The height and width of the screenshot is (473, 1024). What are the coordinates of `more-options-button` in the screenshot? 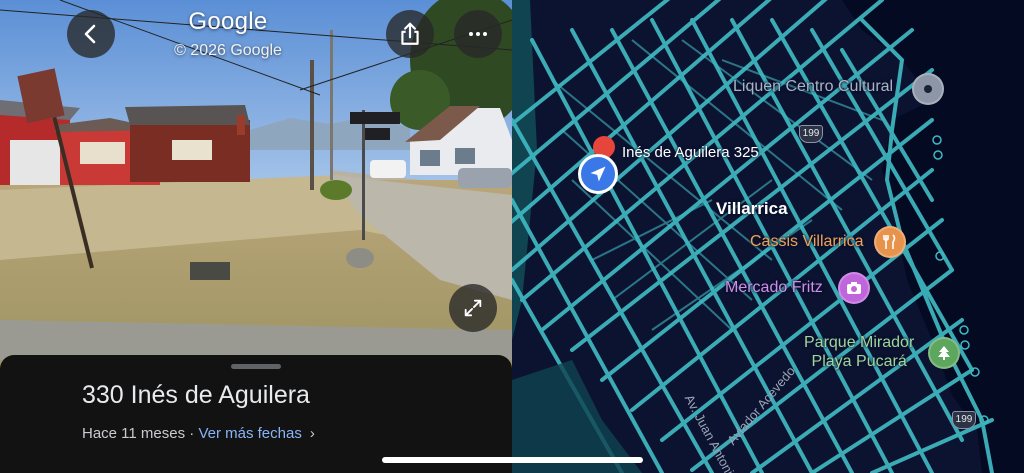 It's located at (478, 34).